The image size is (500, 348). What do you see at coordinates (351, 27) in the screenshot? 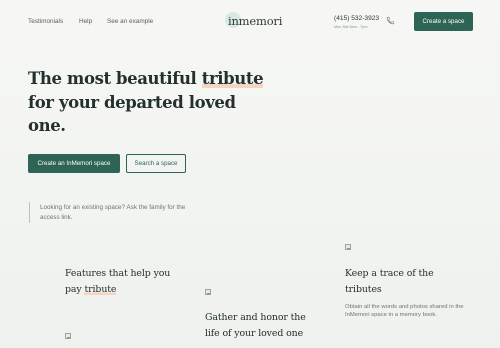
I see `opening-hours: Mon-Sat 9am - 7pm` at bounding box center [351, 27].